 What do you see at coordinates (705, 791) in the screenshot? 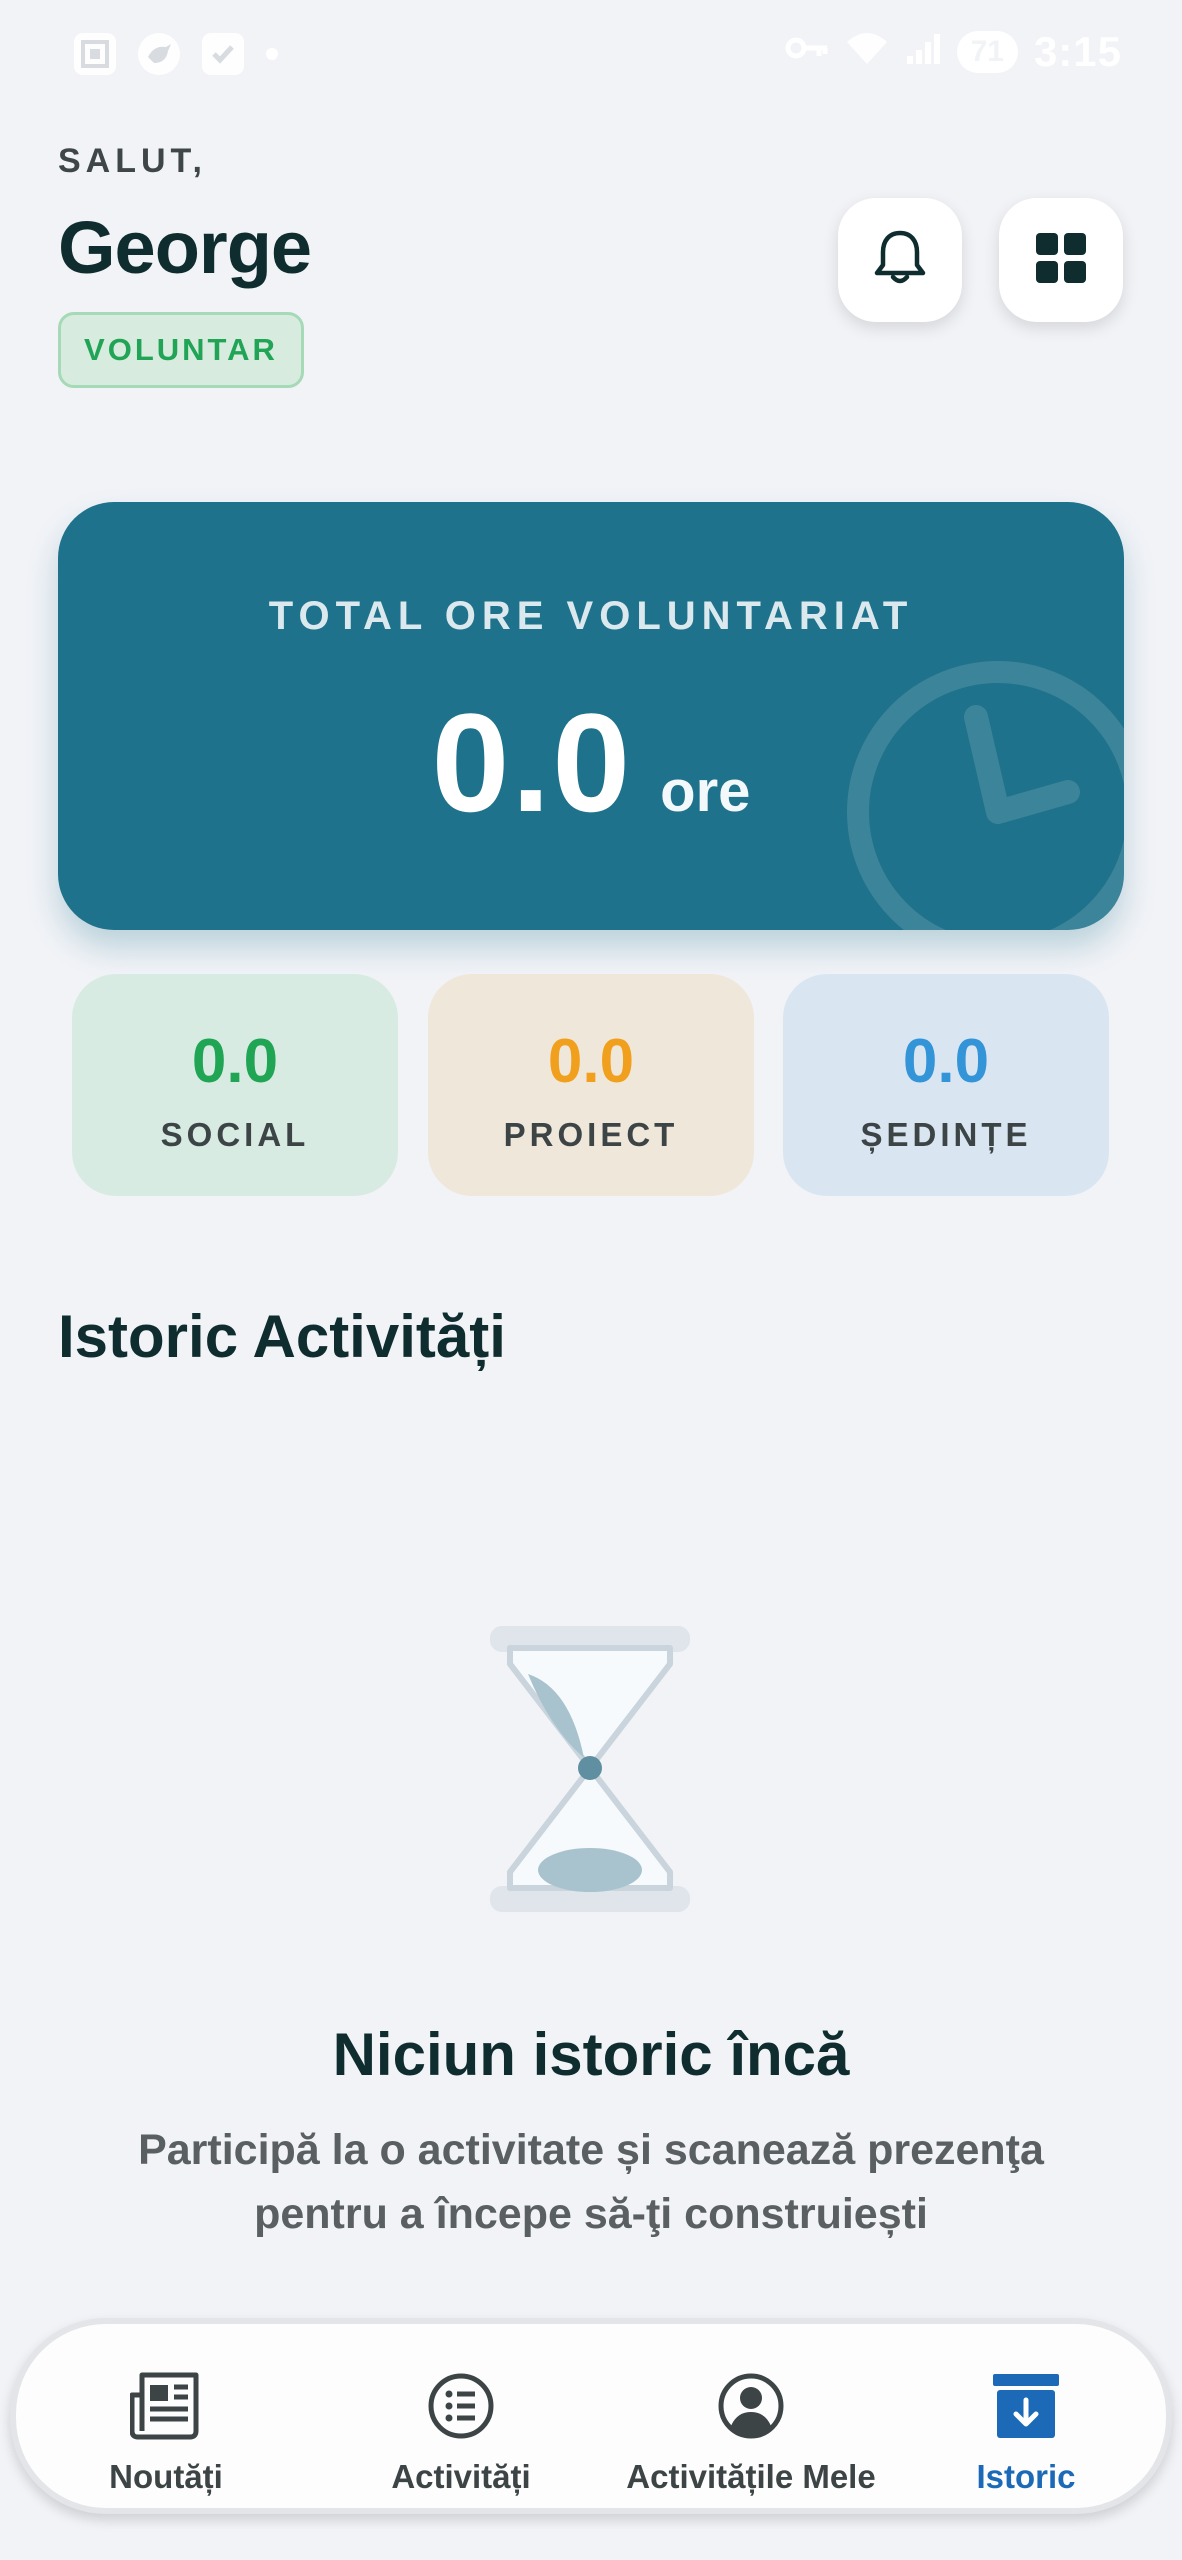
I see `total-hours-unit: ore` at bounding box center [705, 791].